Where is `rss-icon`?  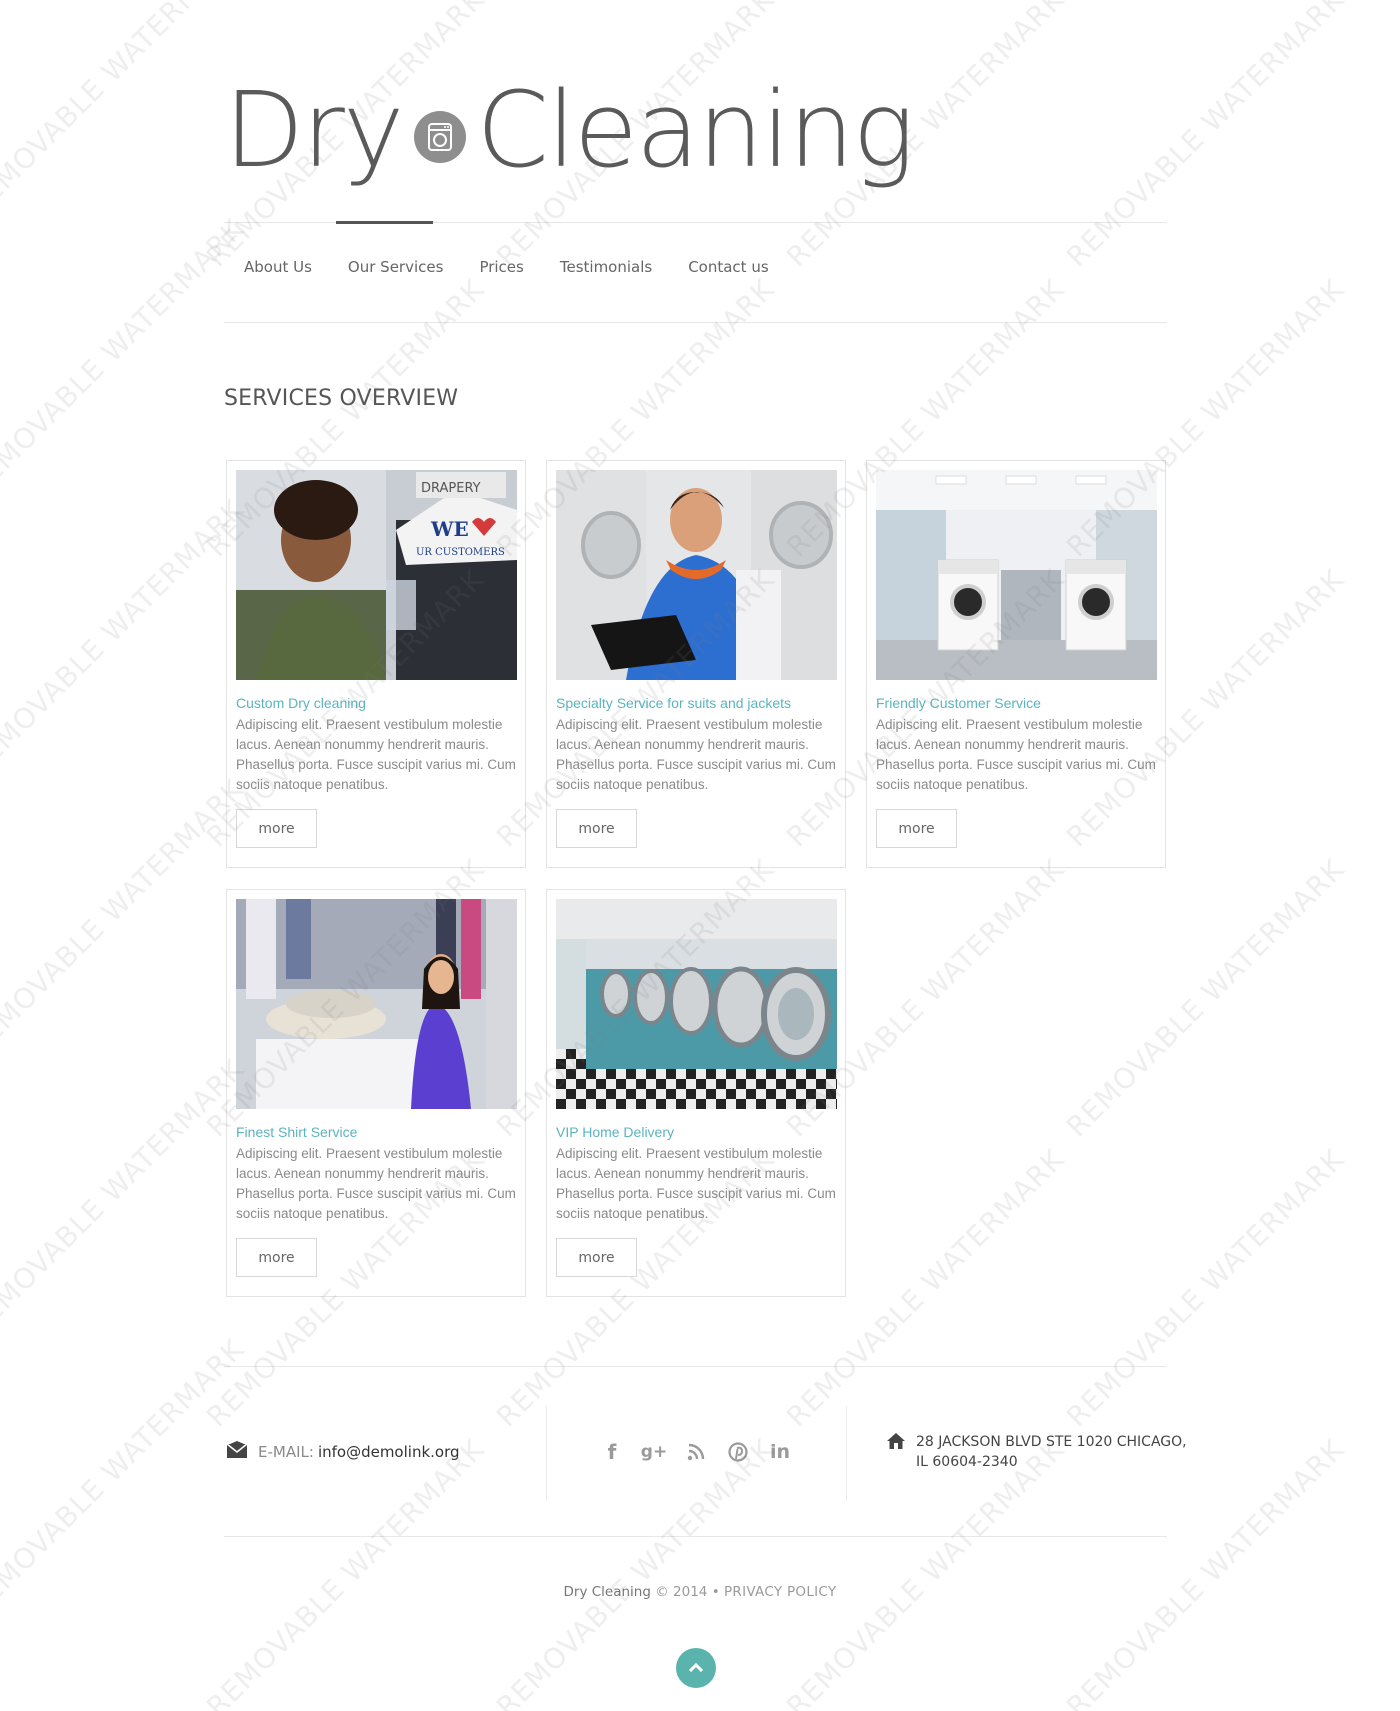 rss-icon is located at coordinates (696, 1452).